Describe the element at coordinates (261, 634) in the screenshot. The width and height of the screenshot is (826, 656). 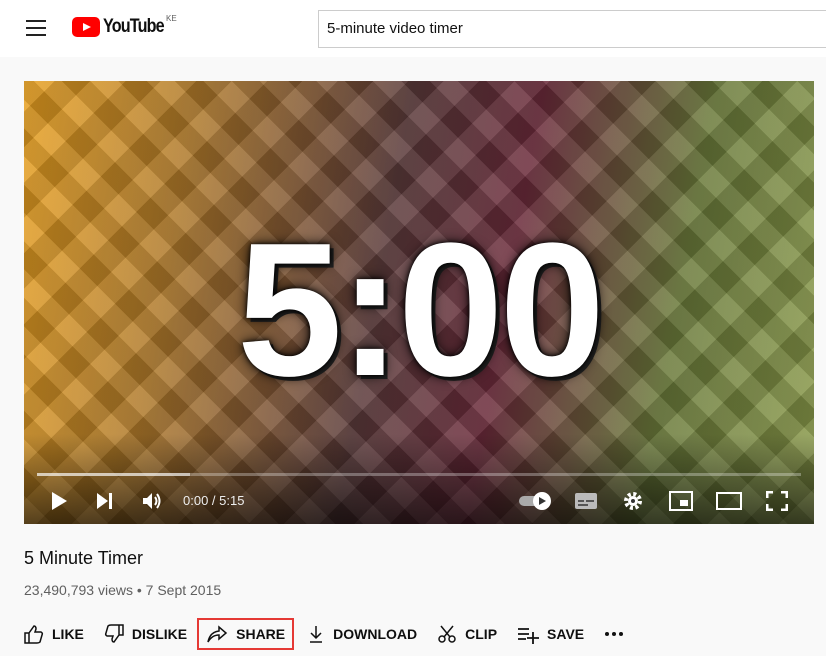
I see `share-label: SHARE` at that location.